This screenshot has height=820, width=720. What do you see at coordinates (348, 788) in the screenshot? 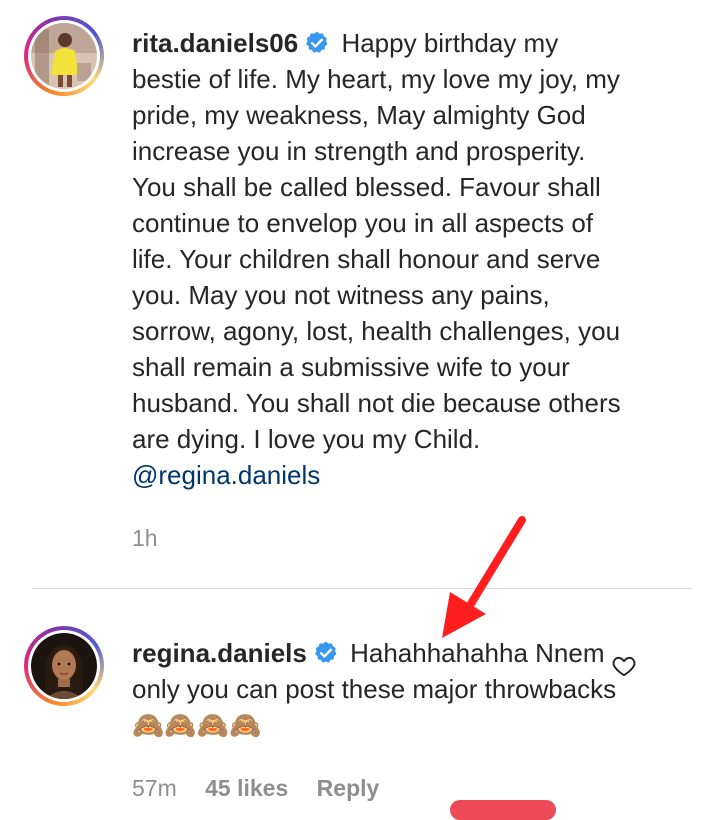
I see `reply-button: Reply` at bounding box center [348, 788].